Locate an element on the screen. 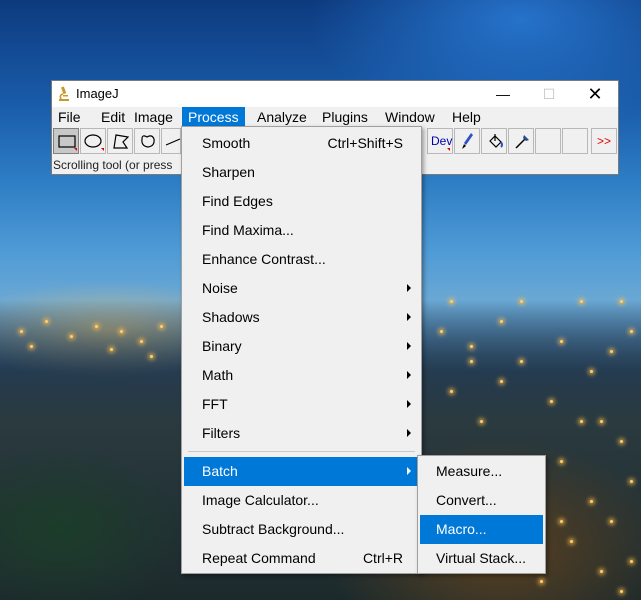  menu-process: Process is located at coordinates (213, 117).